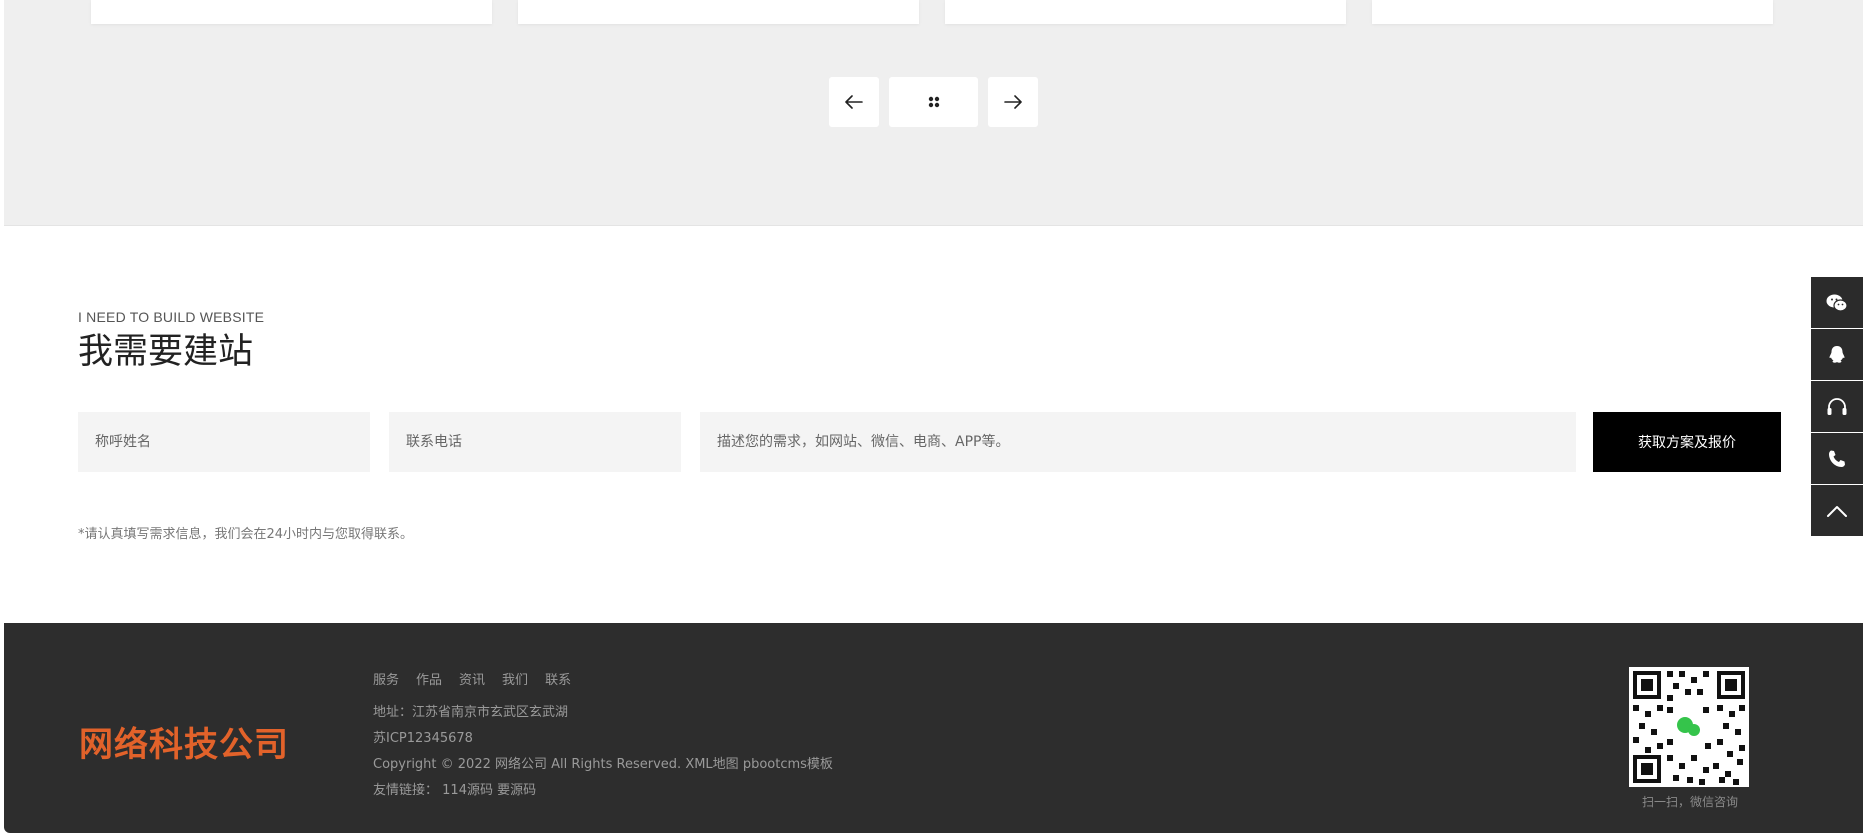 The width and height of the screenshot is (1863, 833). I want to click on back-to-top-button, so click(1837, 510).